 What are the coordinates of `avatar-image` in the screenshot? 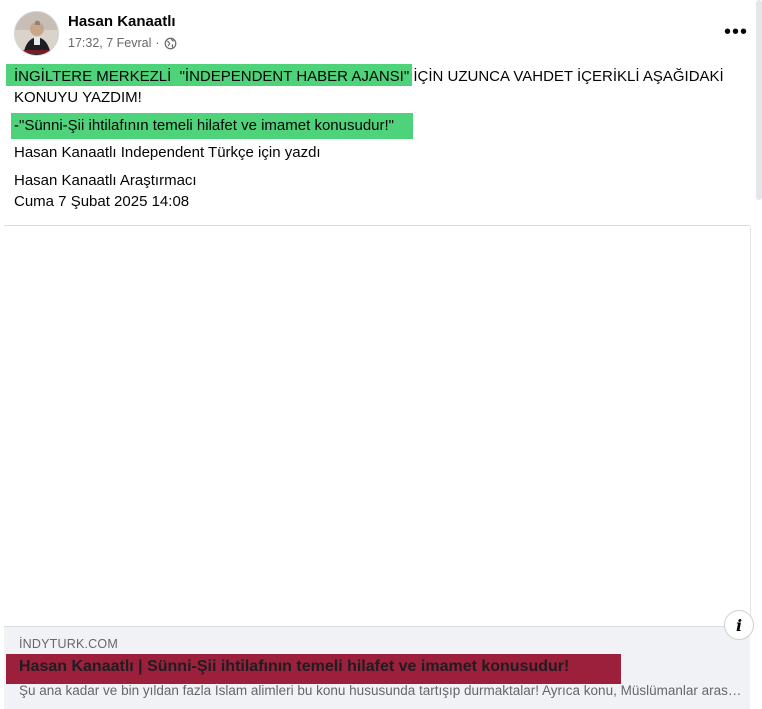 It's located at (36, 33).